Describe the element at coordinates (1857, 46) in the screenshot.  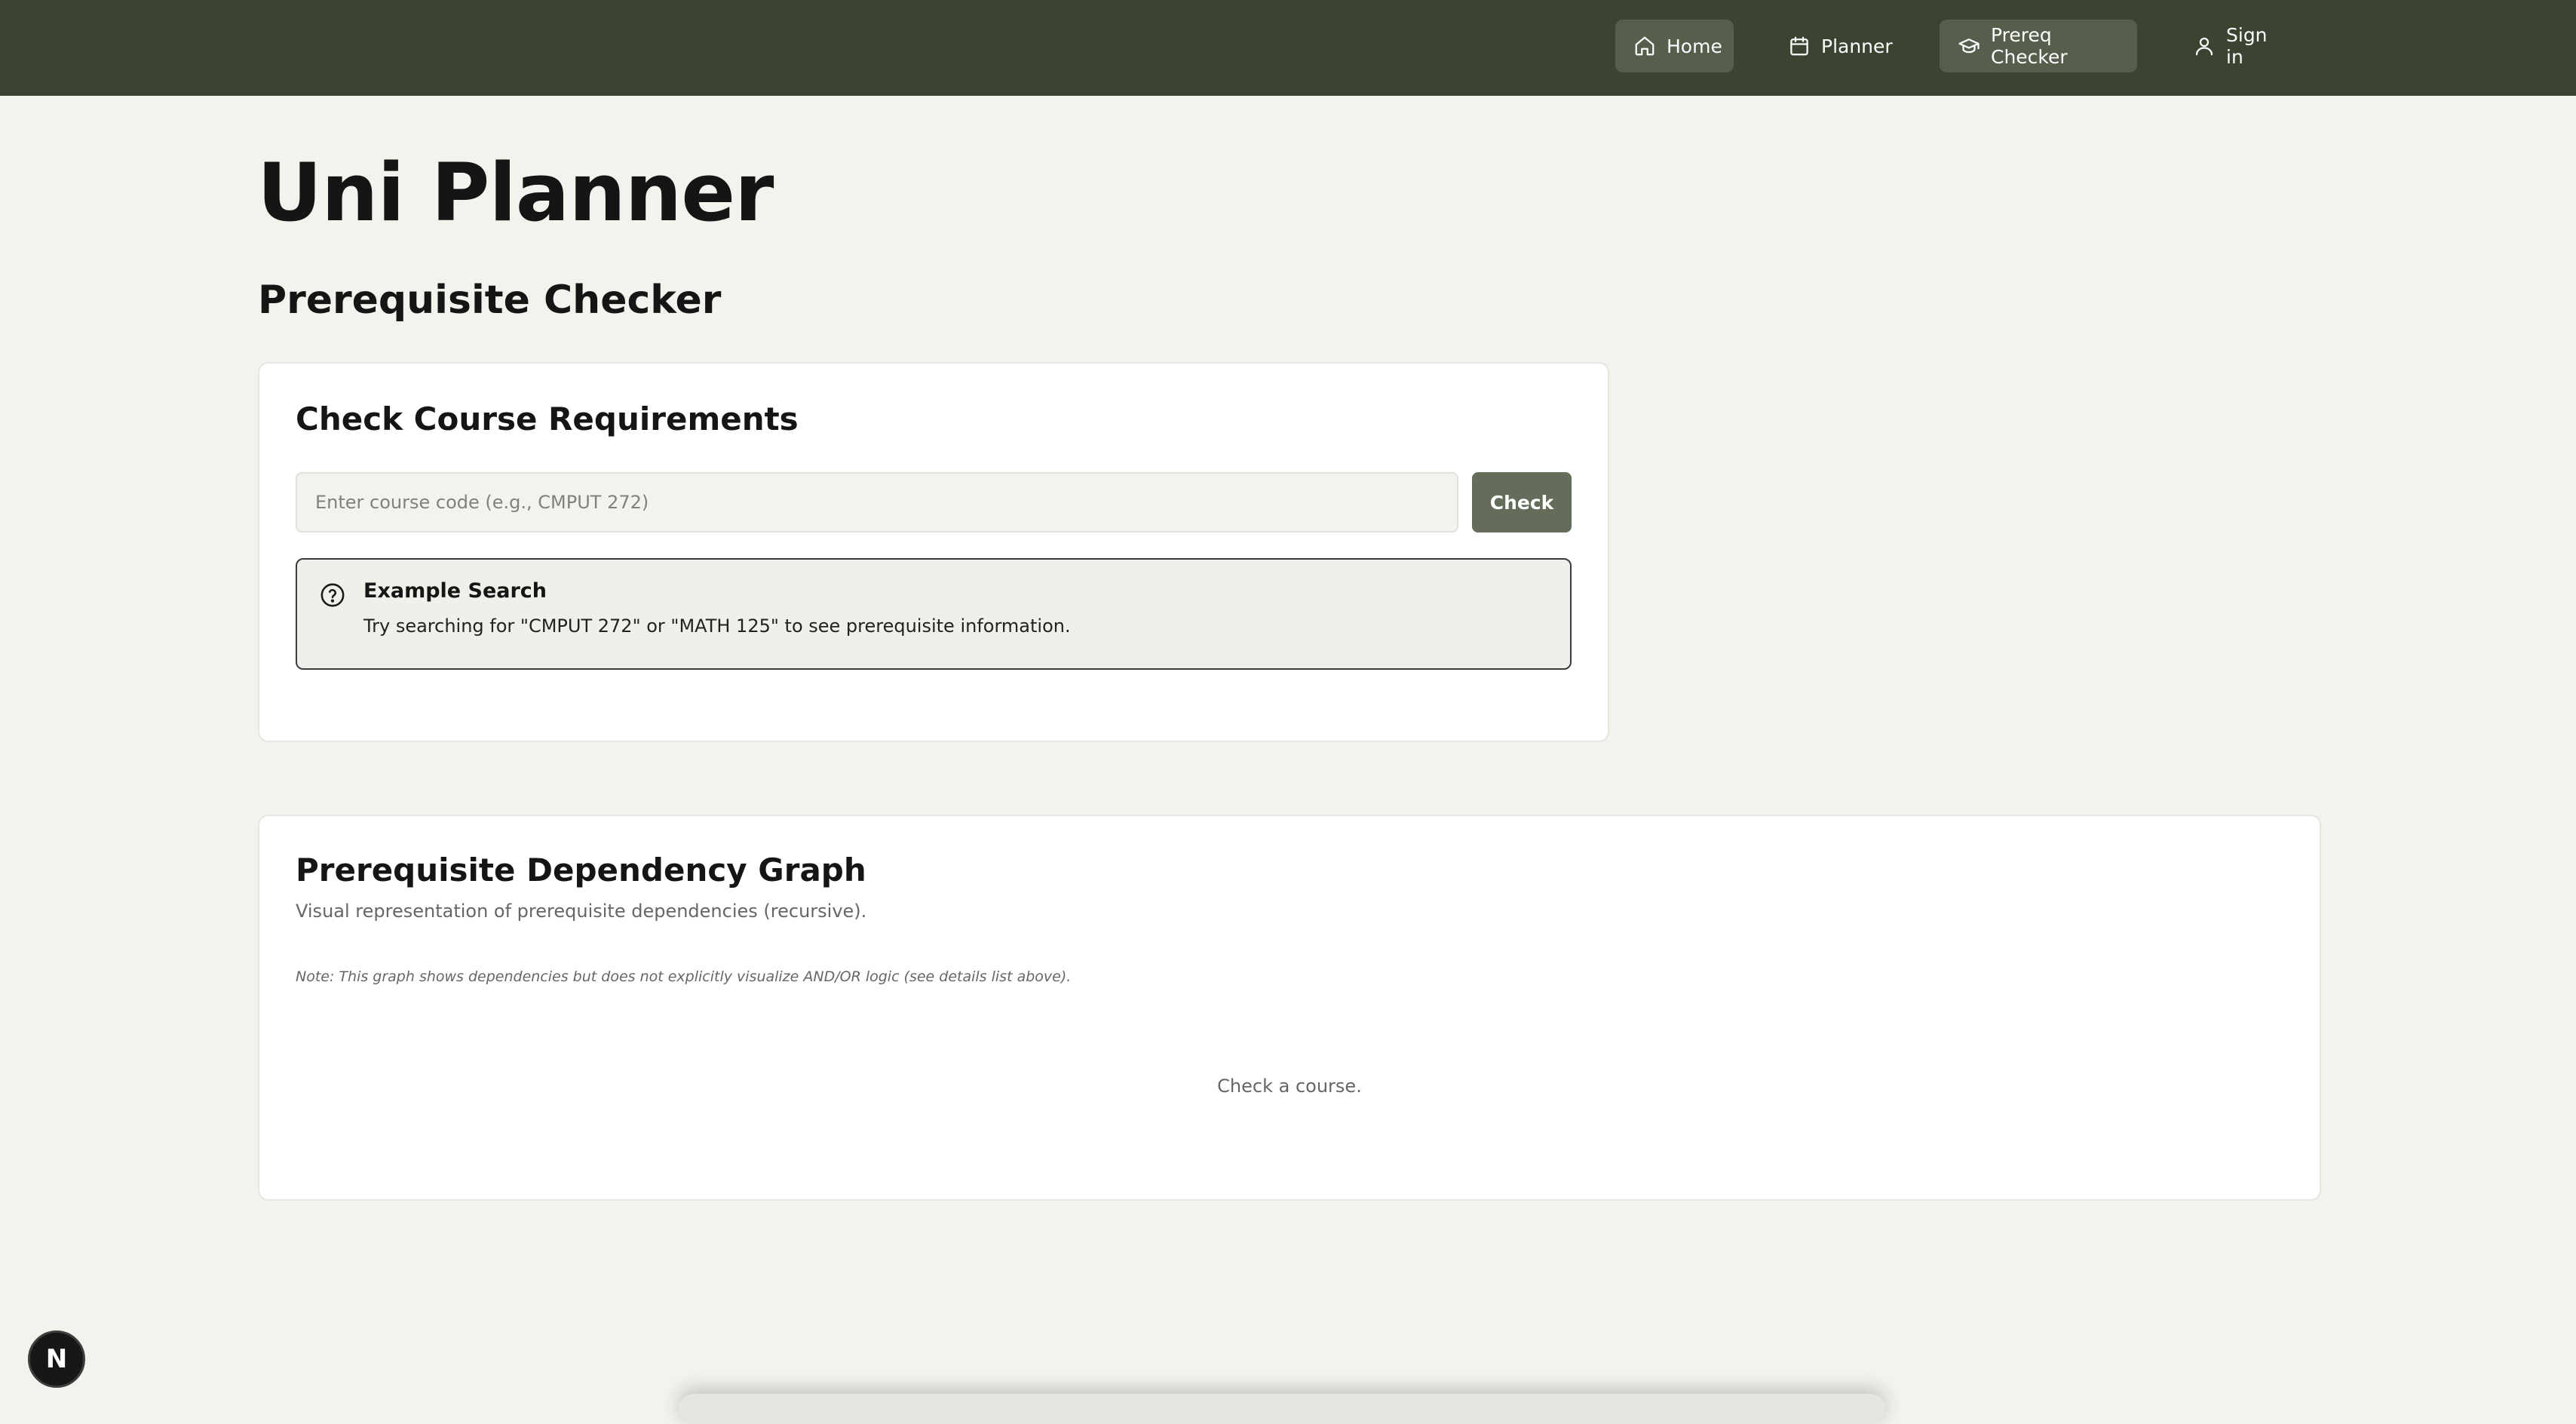
I see `nav-planner-label: Planner` at that location.